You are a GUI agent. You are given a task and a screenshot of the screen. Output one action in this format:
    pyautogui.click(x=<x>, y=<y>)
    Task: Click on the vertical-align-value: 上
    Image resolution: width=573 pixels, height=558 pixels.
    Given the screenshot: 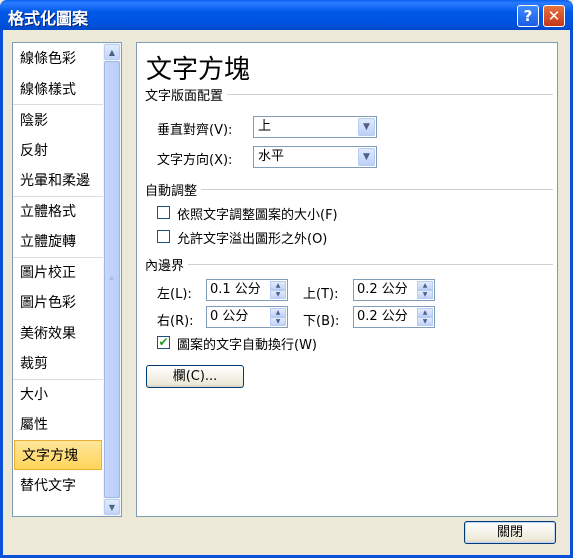 What is the action you would take?
    pyautogui.click(x=265, y=126)
    